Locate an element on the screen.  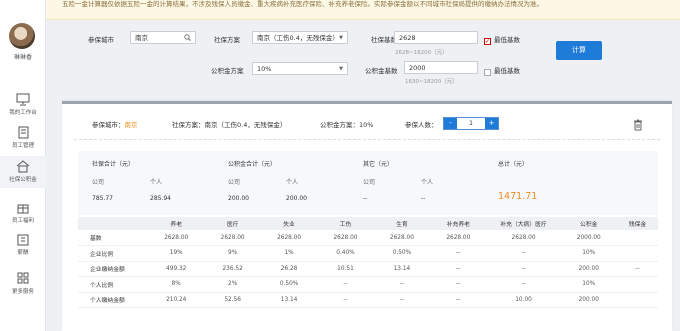
table-row: 企业比例 19% 9% 1% 0.40% 0.50% -- -- 10% is located at coordinates (368, 253).